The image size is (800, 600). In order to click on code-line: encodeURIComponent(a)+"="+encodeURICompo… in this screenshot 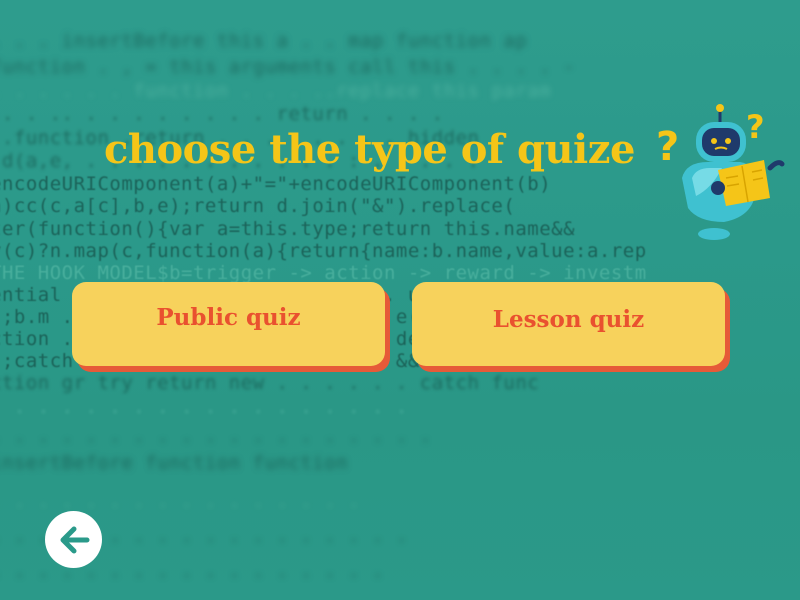, I will do `click(276, 184)`.